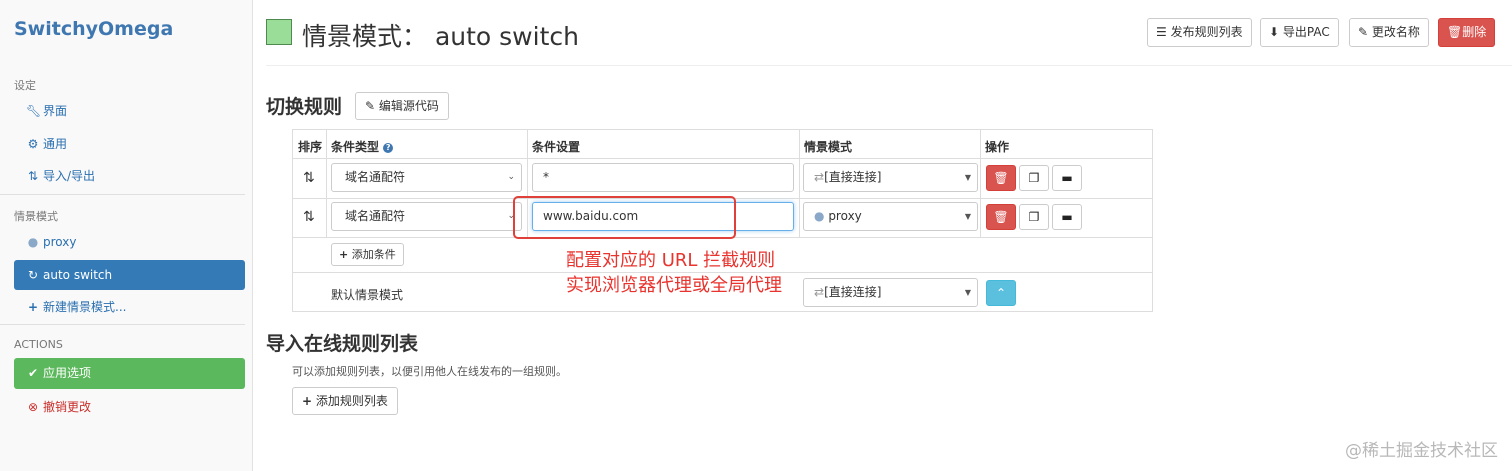 Image resolution: width=1512 pixels, height=471 pixels. Describe the element at coordinates (34, 111) in the screenshot. I see `wrench-icon: 🔧︎` at that location.